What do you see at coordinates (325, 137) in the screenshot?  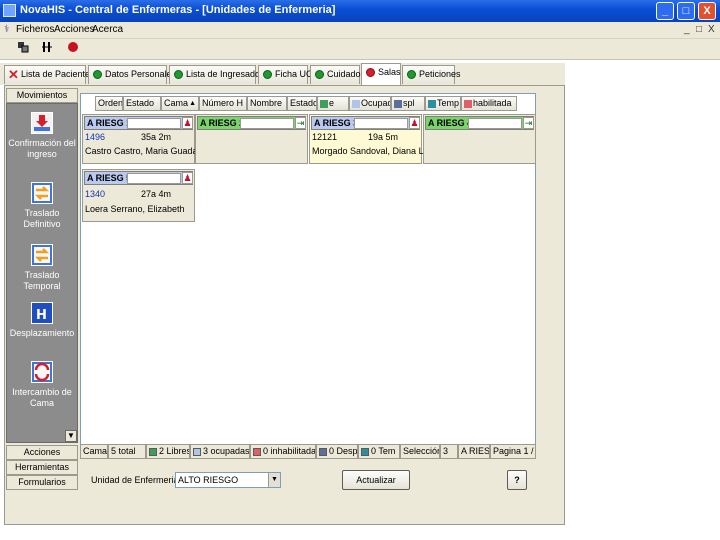 I see `patient-number: 12121` at bounding box center [325, 137].